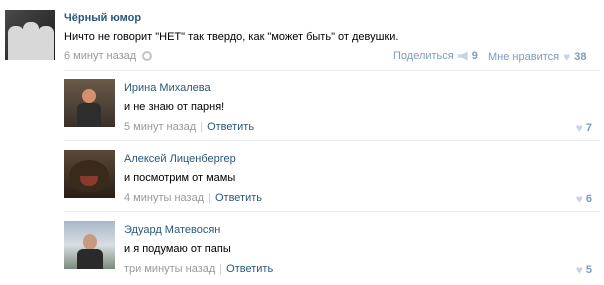 The image size is (604, 285). Describe the element at coordinates (462, 56) in the screenshot. I see `megaphone-icon` at that location.